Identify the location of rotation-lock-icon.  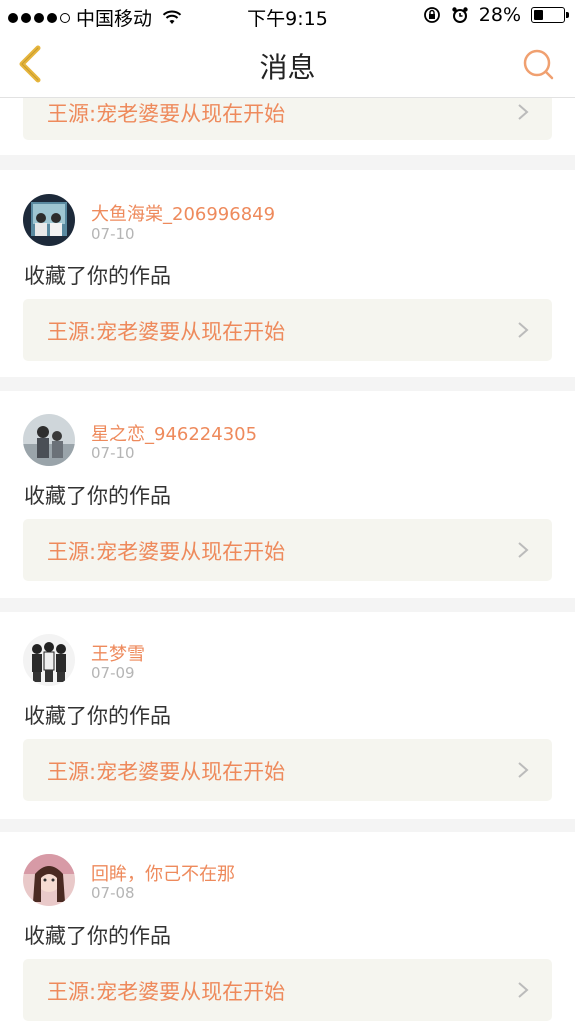
(431, 15).